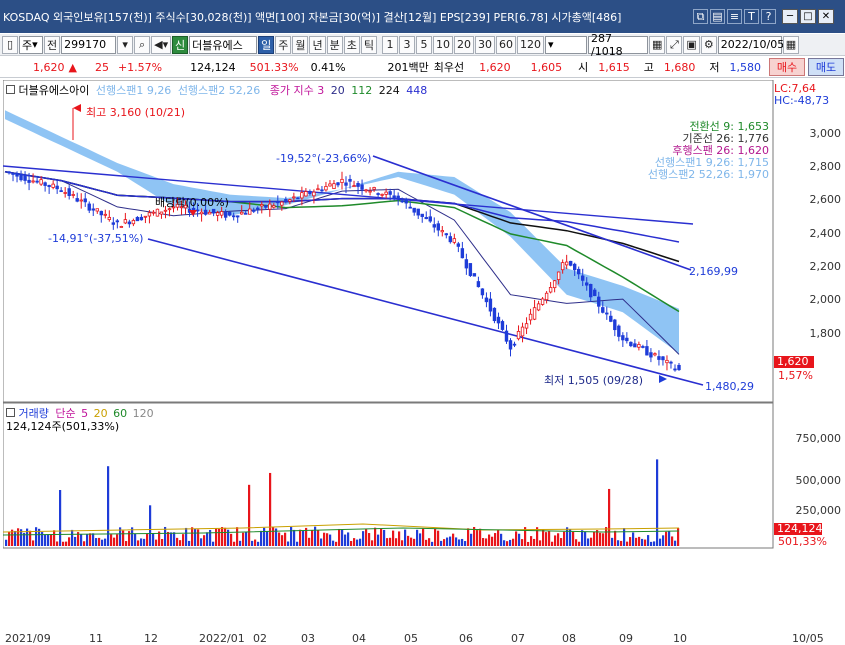 The image size is (845, 645). What do you see at coordinates (700, 16) in the screenshot?
I see `window-icon: ⧉` at bounding box center [700, 16].